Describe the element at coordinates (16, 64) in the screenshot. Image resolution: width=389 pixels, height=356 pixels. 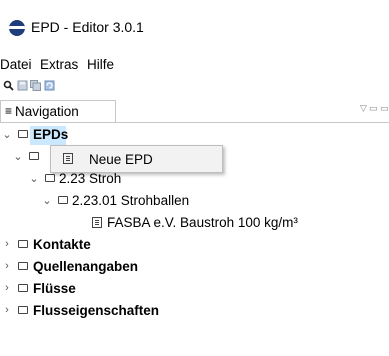
I see `menu-datei: Datei` at that location.